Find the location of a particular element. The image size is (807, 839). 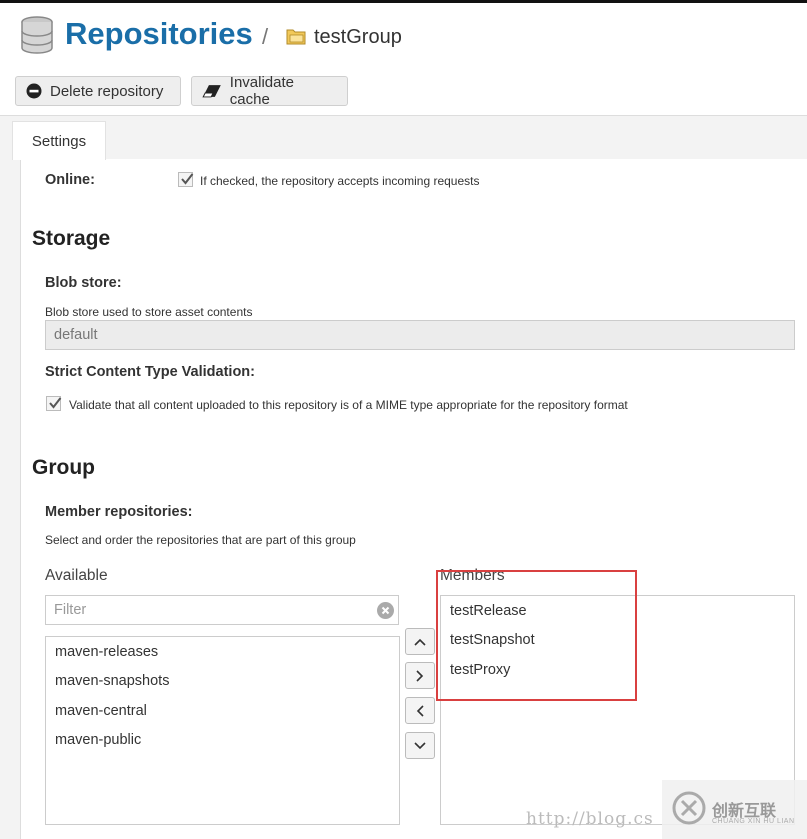

blob-store-label: Blob store: is located at coordinates (83, 283).